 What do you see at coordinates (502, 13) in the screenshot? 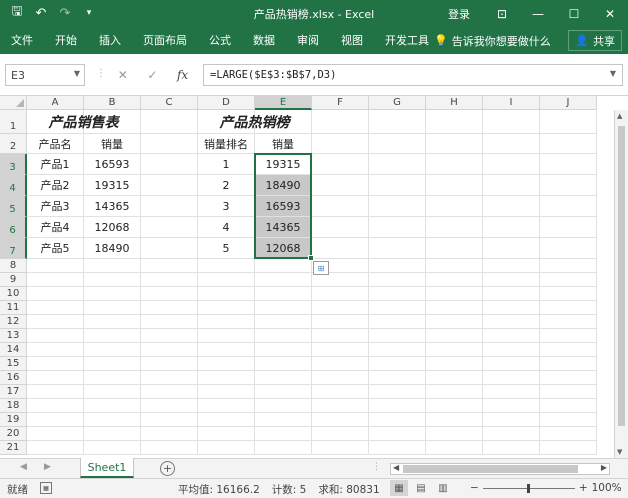
I see `ribbon-display-icon: ⊡` at bounding box center [502, 13].